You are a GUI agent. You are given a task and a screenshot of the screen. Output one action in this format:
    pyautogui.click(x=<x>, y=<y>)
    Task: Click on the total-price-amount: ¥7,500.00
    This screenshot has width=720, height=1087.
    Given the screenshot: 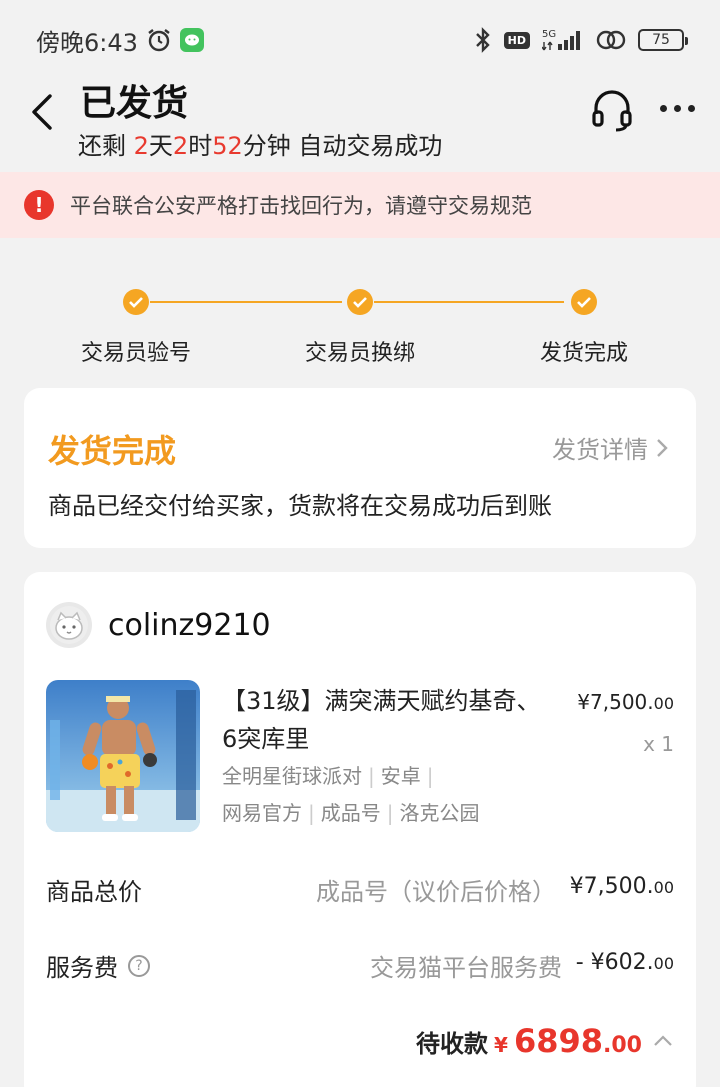 What is the action you would take?
    pyautogui.click(x=621, y=886)
    